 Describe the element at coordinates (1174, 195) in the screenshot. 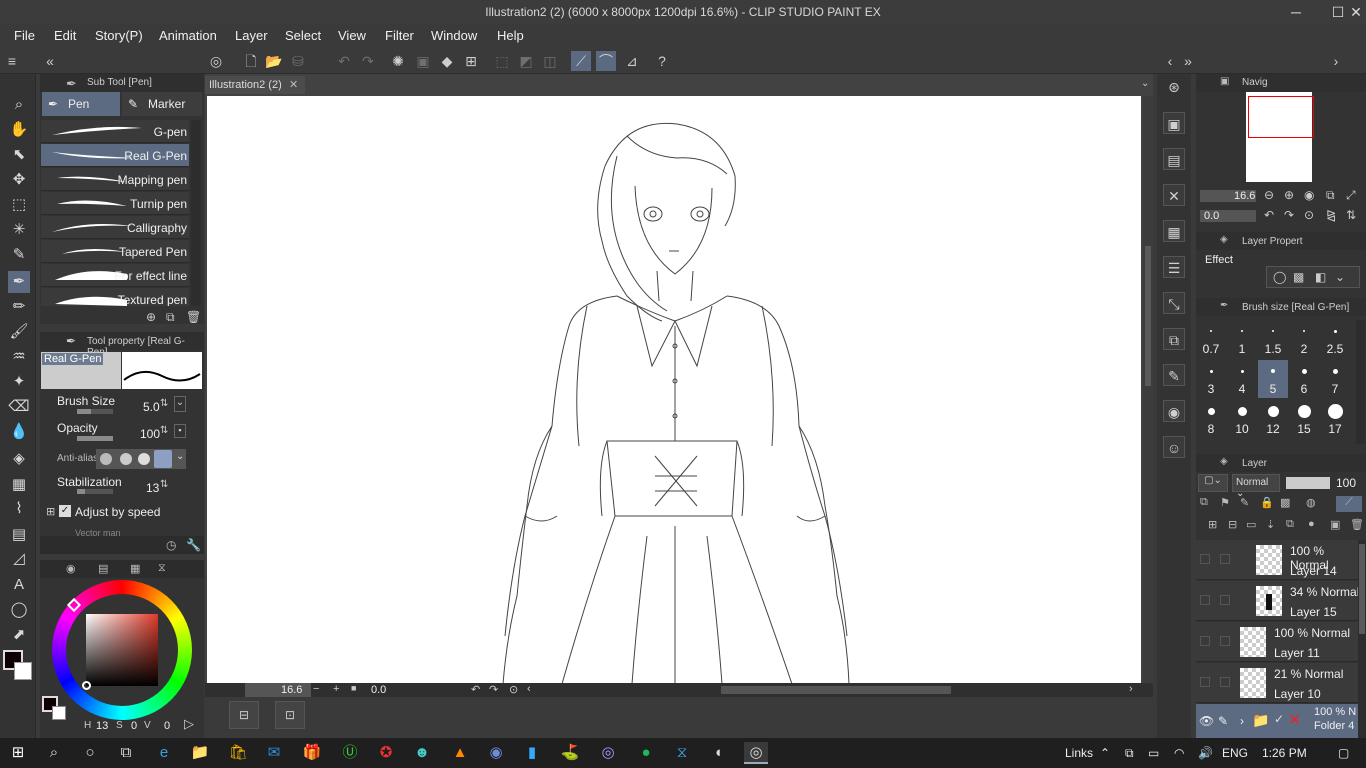

I see `close-window-icon: ✕` at that location.